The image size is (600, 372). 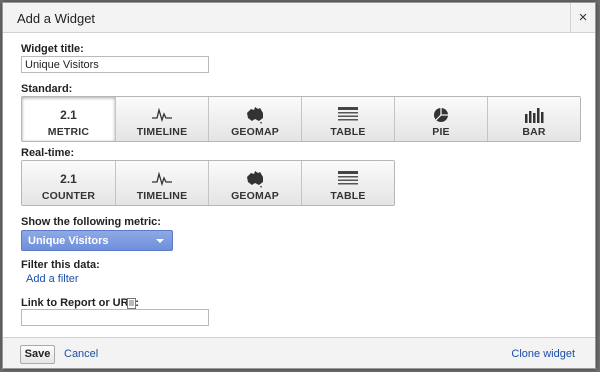 What do you see at coordinates (47, 89) in the screenshot?
I see `standard-label: Standard:` at bounding box center [47, 89].